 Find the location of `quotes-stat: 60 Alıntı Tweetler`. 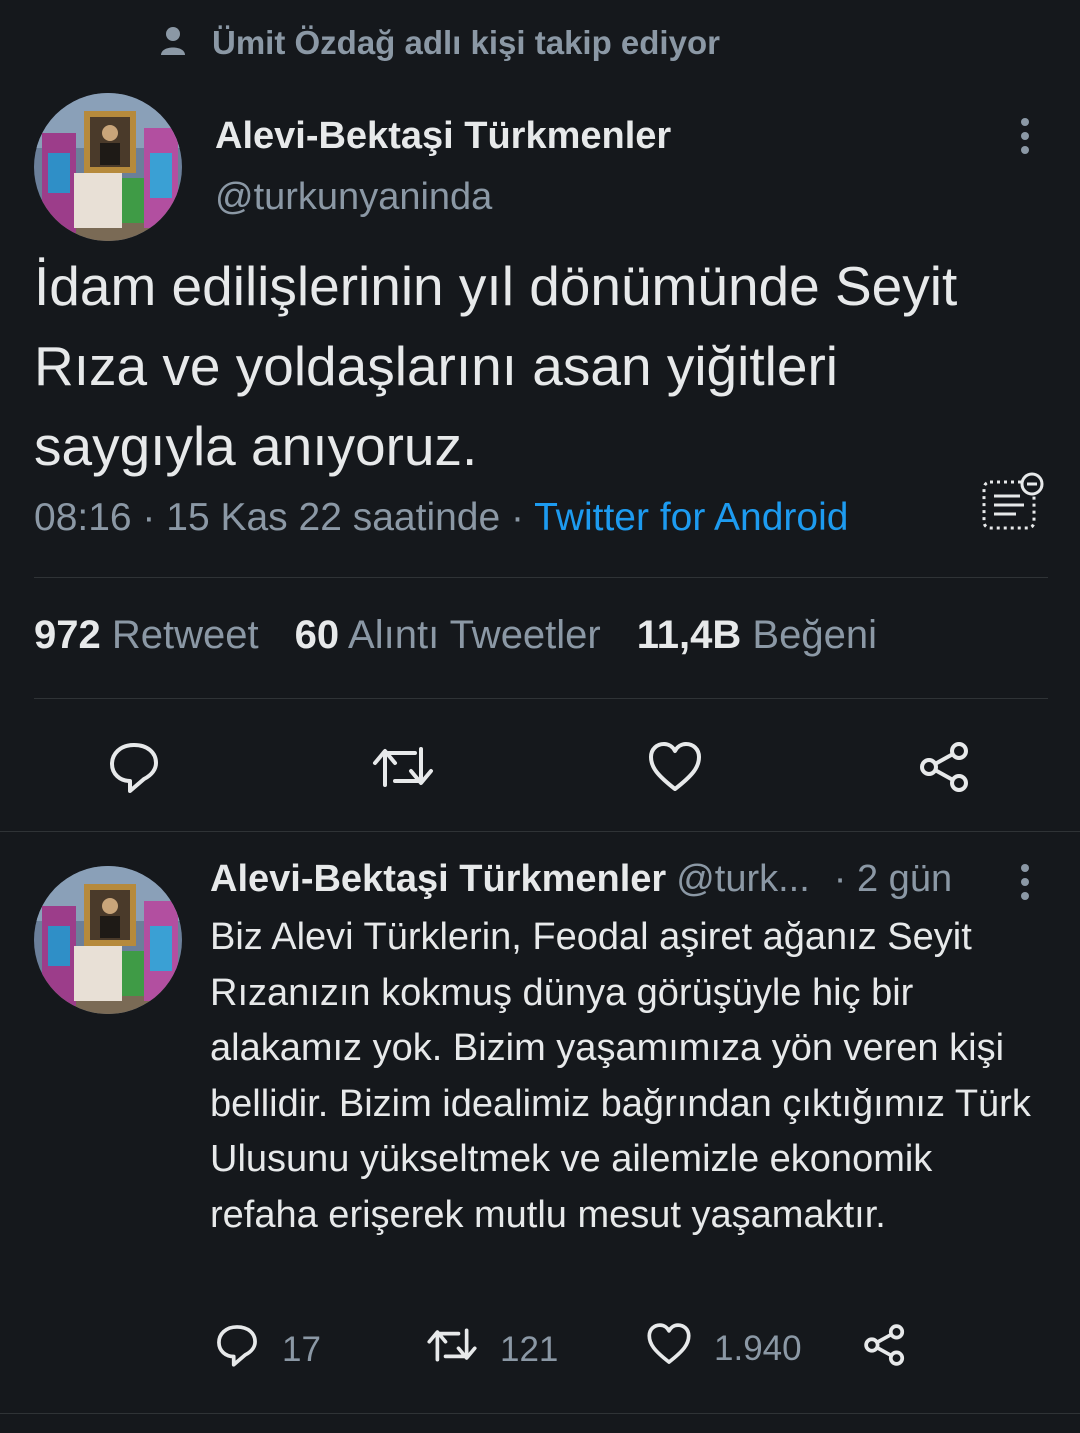

quotes-stat: 60 Alıntı Tweetler is located at coordinates (448, 635).